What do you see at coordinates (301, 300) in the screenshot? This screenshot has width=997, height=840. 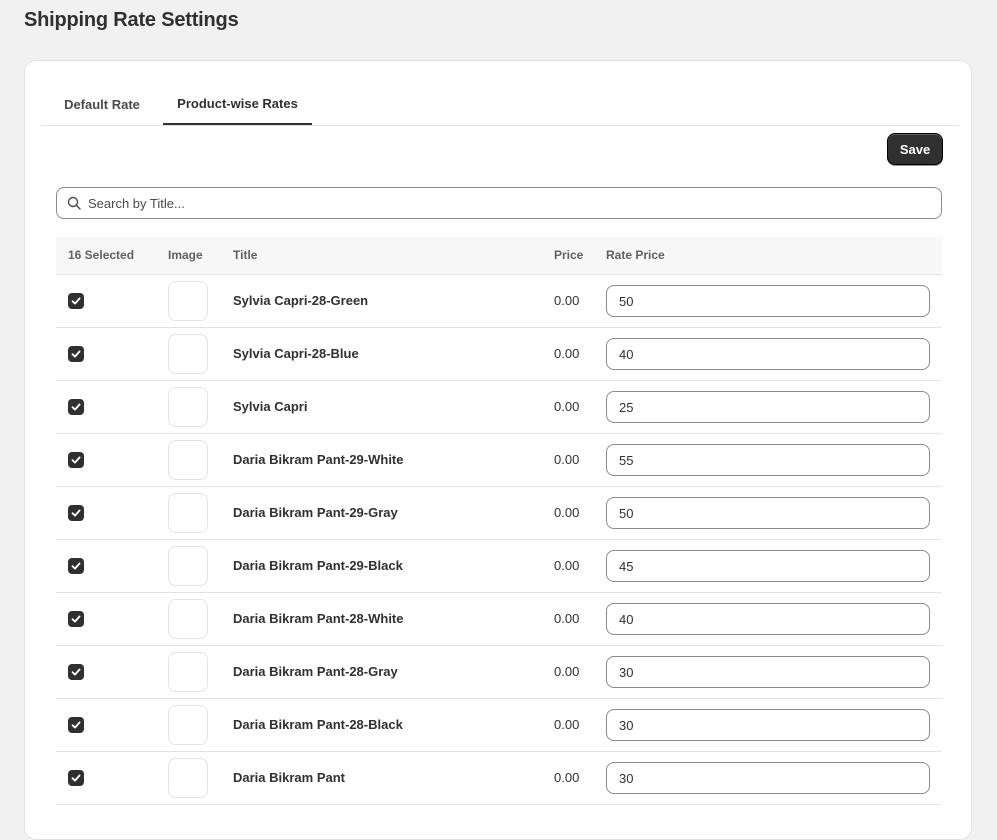 I see `product-title: Sylvia Capri-28-Green` at bounding box center [301, 300].